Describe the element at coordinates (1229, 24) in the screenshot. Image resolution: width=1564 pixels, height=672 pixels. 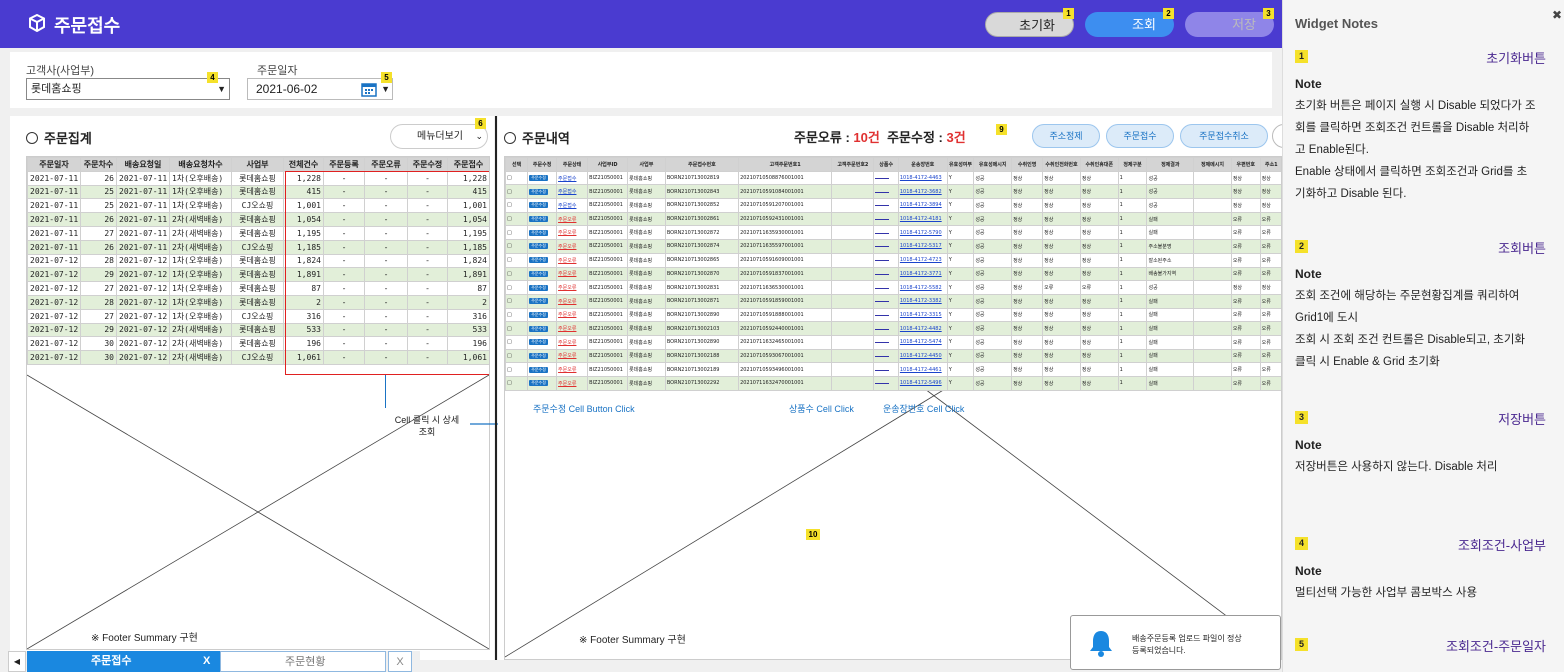
I see `save-button: 저장` at that location.